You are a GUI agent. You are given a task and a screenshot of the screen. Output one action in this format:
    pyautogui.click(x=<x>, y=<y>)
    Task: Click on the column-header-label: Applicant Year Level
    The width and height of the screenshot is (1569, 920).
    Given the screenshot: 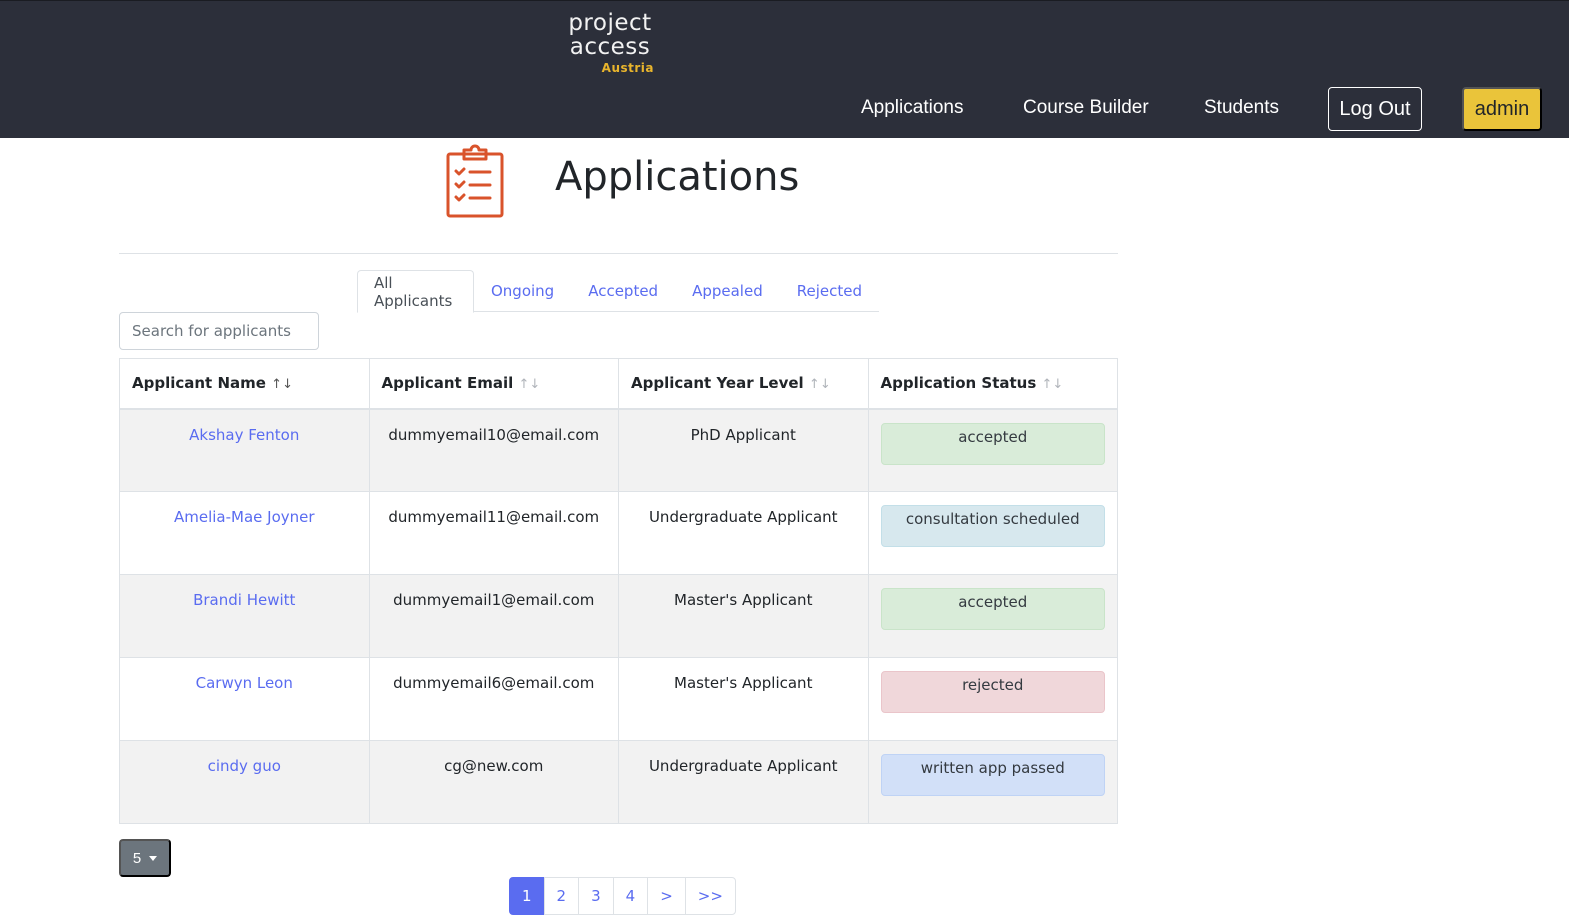 What is the action you would take?
    pyautogui.click(x=717, y=383)
    